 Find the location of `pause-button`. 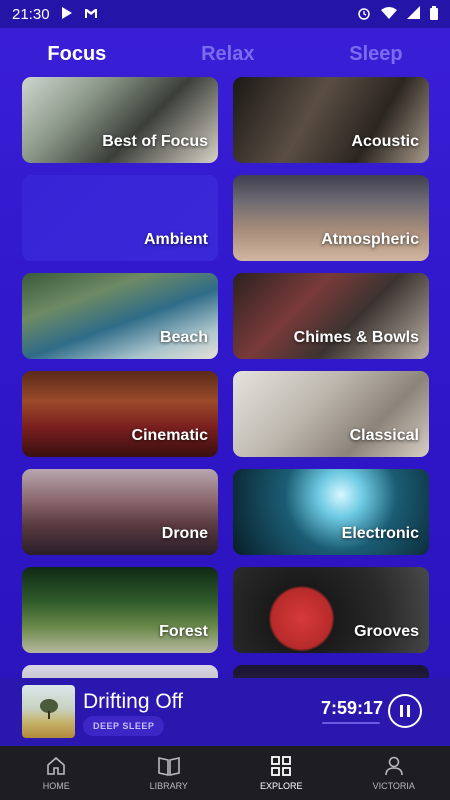

pause-button is located at coordinates (405, 711).